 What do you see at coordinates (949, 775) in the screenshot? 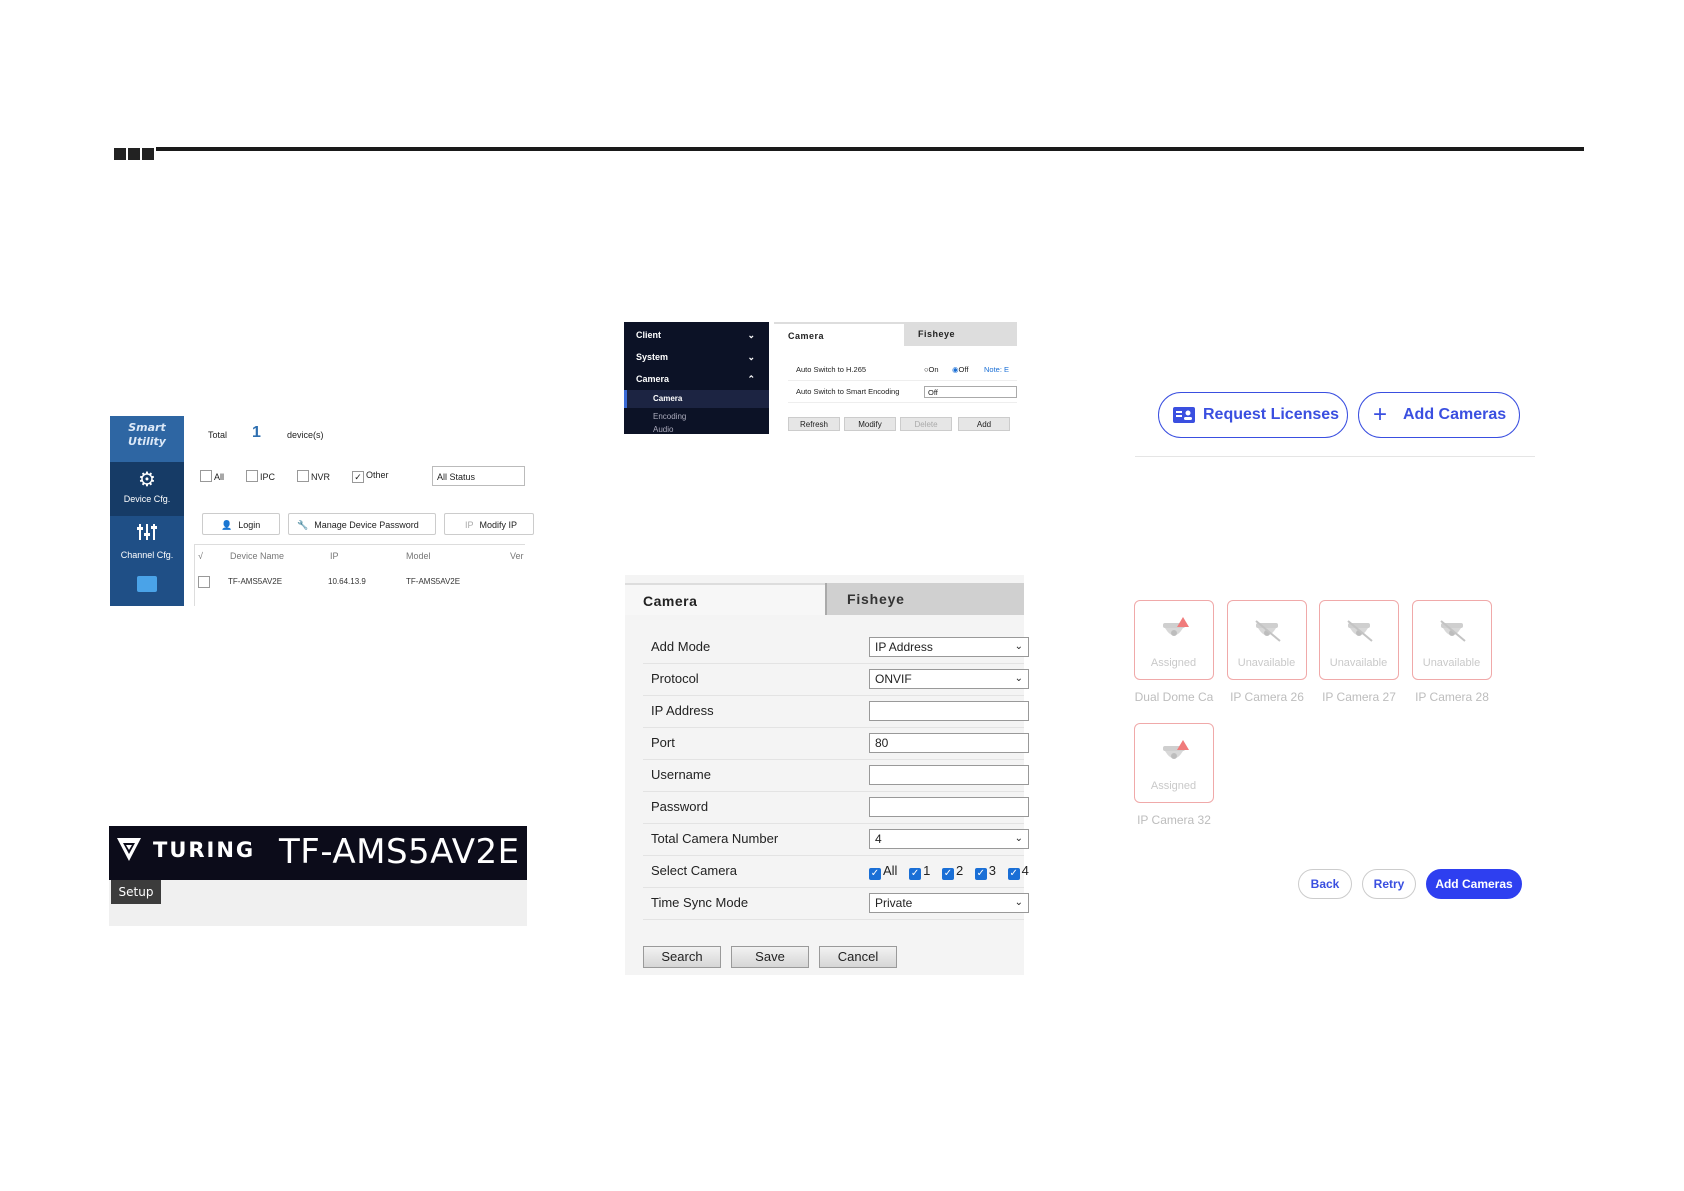
I see `username-input` at bounding box center [949, 775].